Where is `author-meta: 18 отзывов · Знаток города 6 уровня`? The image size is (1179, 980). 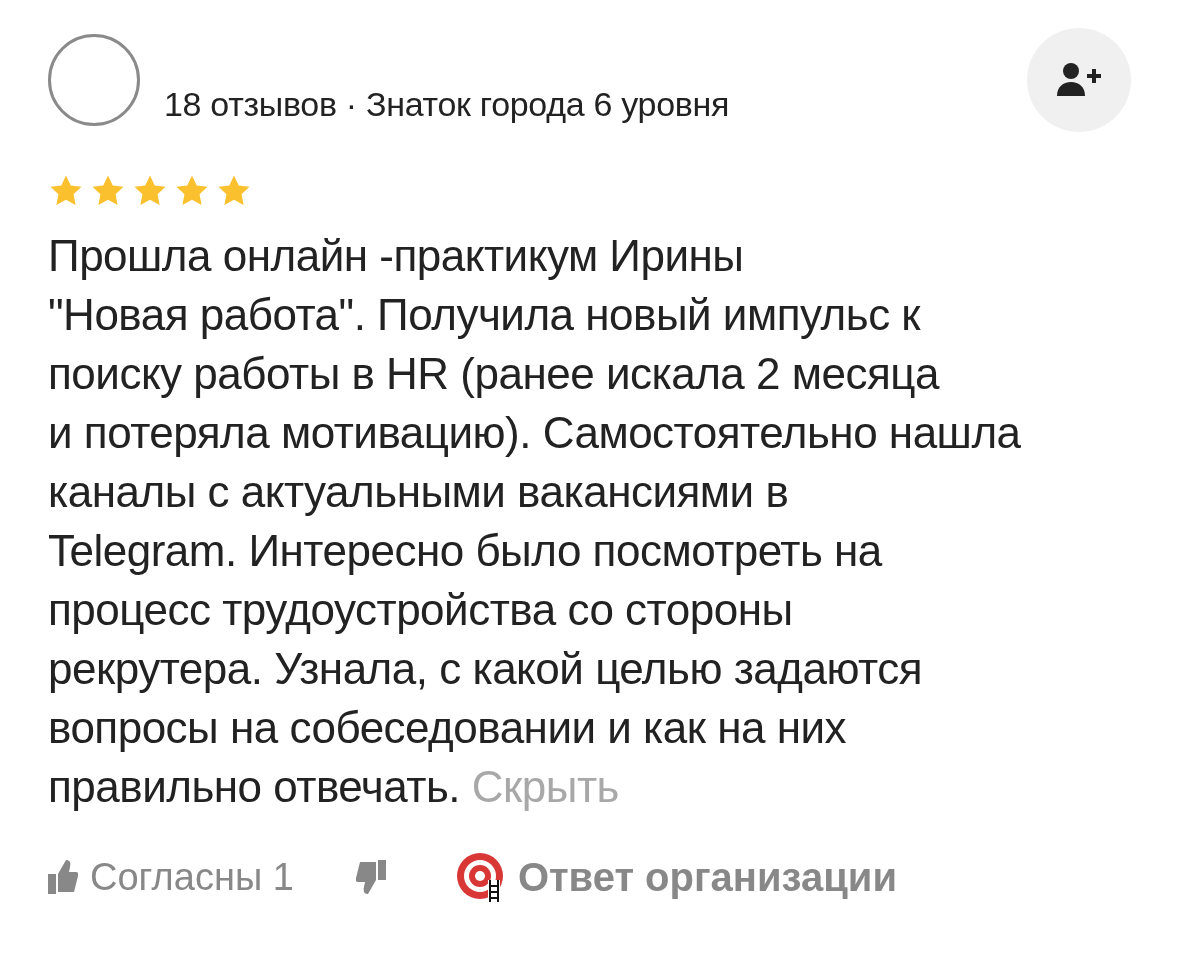
author-meta: 18 отзывов · Знаток города 6 уровня is located at coordinates (447, 103).